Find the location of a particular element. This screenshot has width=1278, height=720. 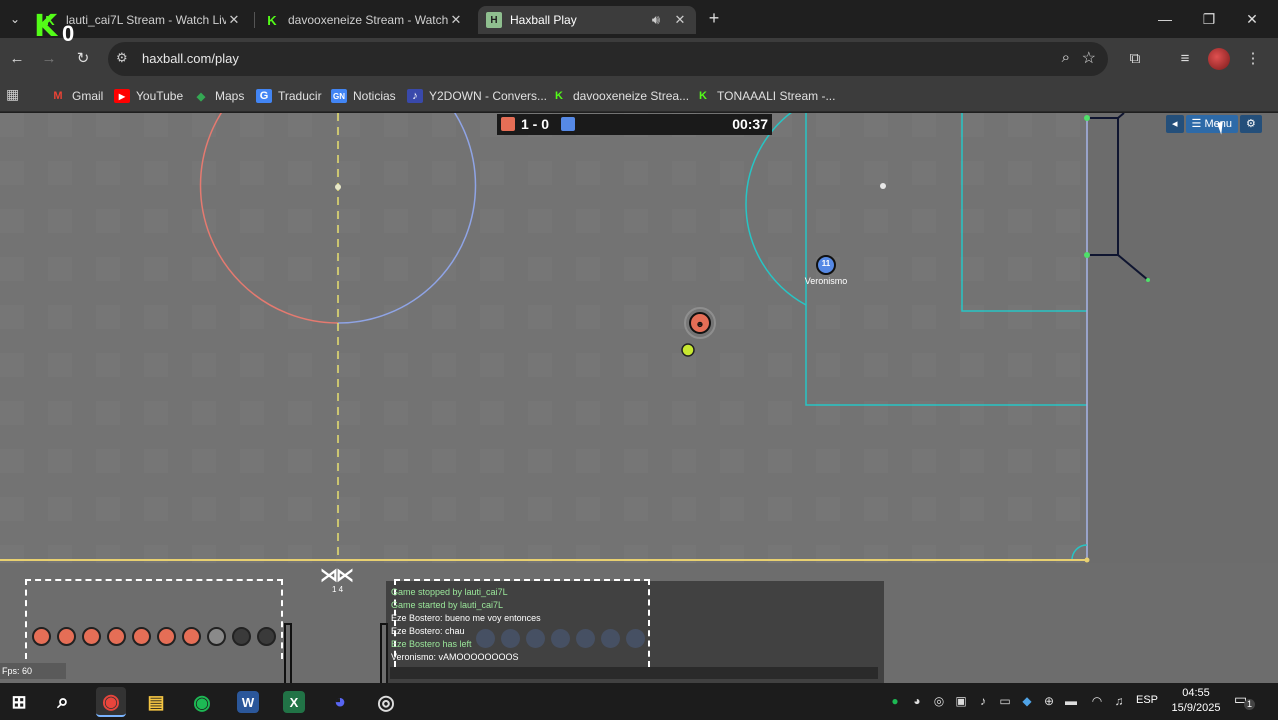

battery-tray-icon: ▬ is located at coordinates (1071, 701).